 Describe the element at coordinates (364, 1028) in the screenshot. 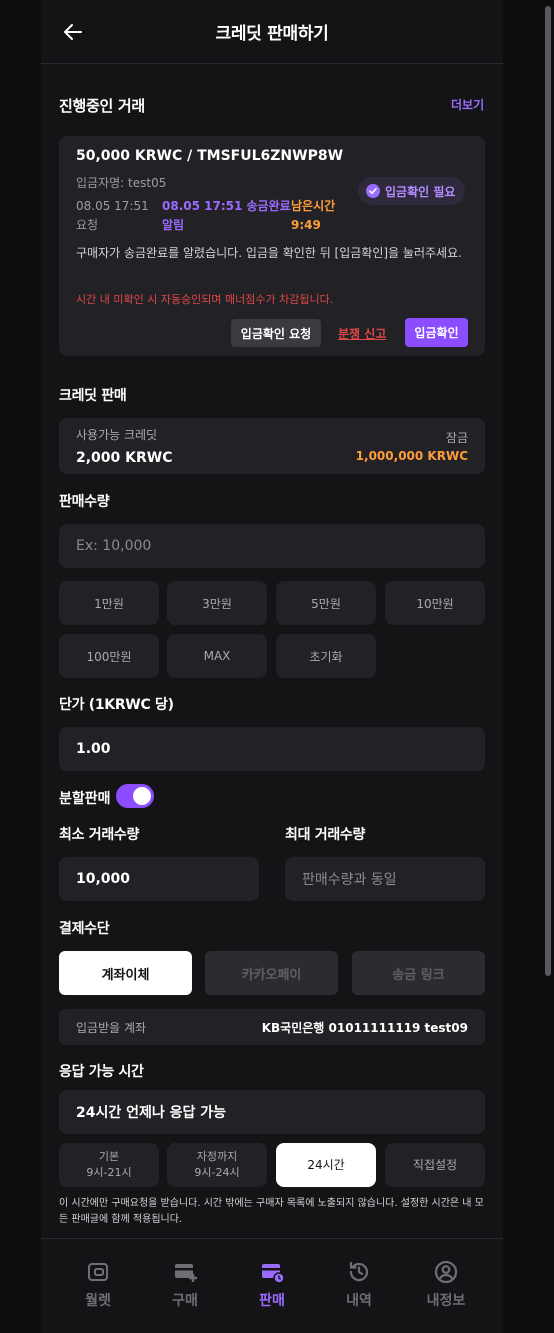

I see `receiving-account-value: KB국민은행 01011111119 test09` at that location.